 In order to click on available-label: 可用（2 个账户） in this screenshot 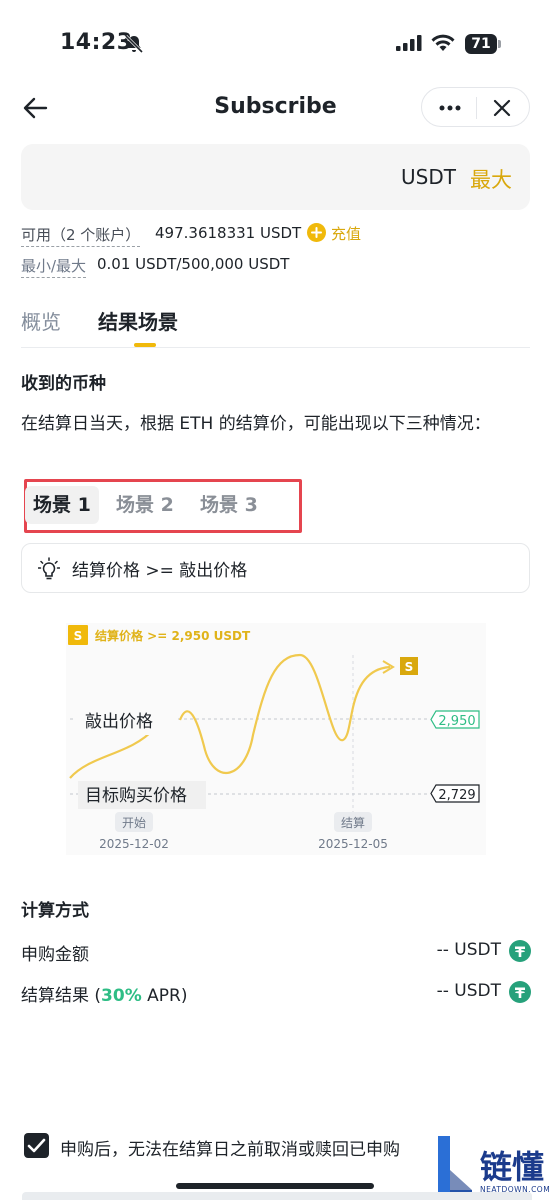, I will do `click(81, 235)`.